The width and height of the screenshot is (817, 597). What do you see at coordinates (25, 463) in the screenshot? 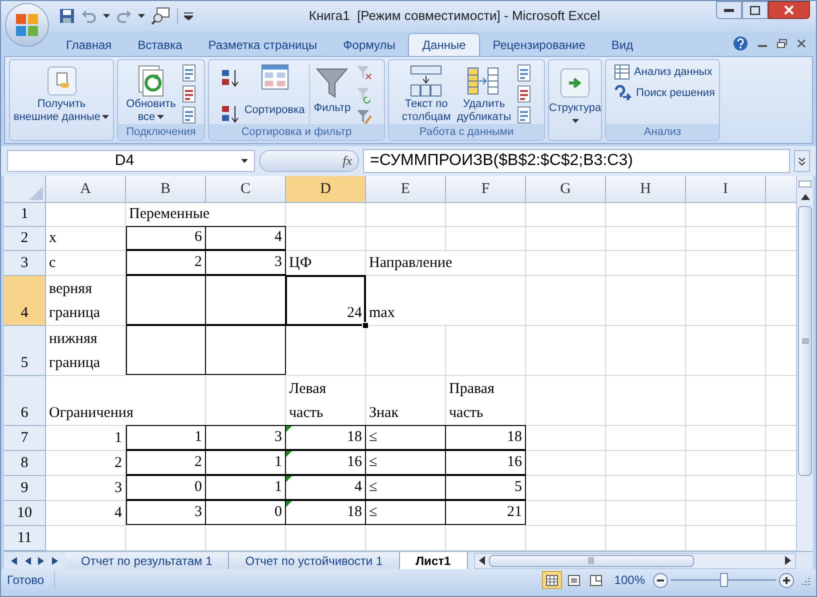
I see `row-header: 8` at bounding box center [25, 463].